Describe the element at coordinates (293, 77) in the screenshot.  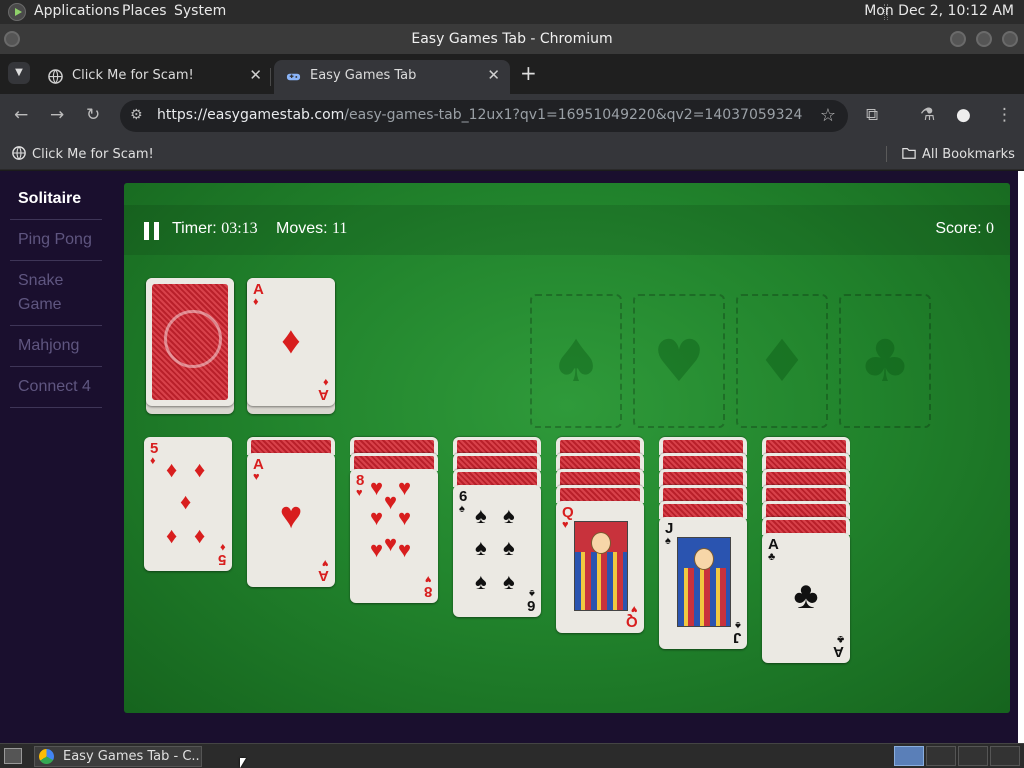
I see `game-controller-icon` at that location.